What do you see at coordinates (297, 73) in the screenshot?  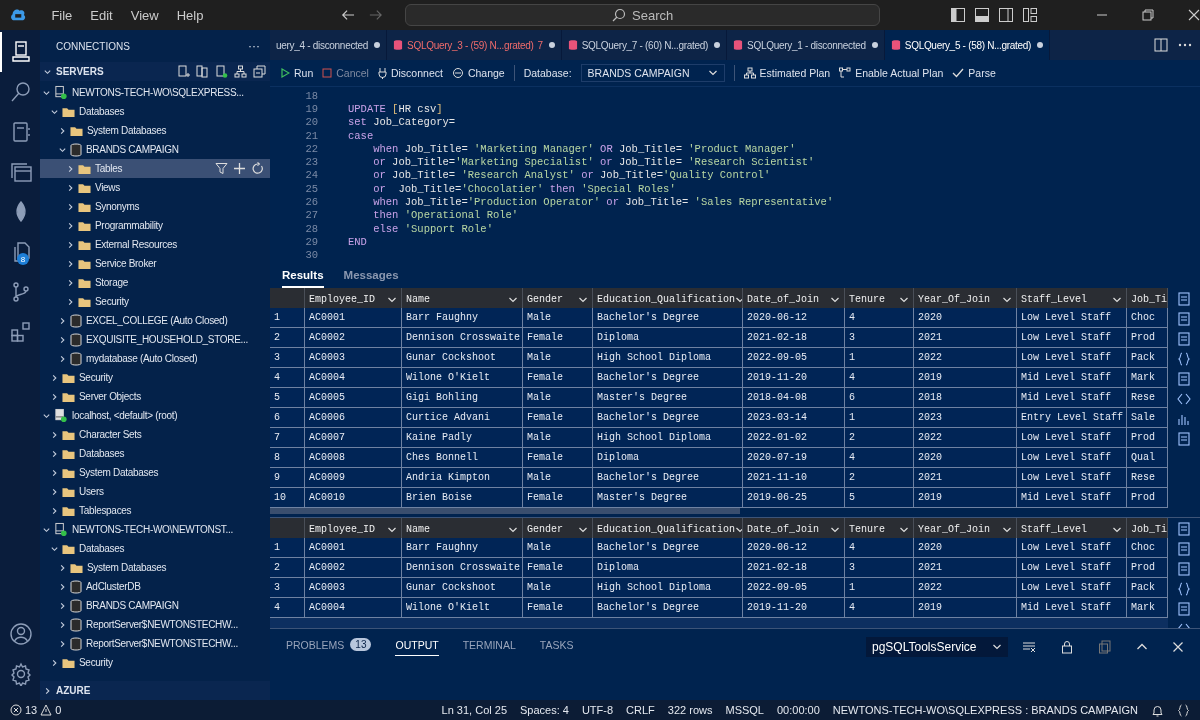 I see `run-button: Run` at bounding box center [297, 73].